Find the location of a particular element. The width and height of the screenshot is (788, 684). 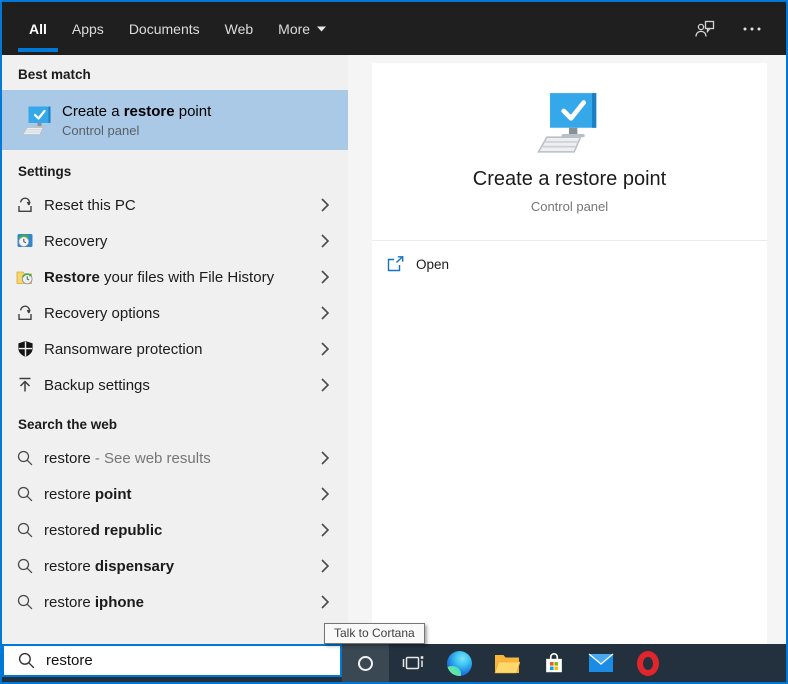

opera-button is located at coordinates (647, 663).